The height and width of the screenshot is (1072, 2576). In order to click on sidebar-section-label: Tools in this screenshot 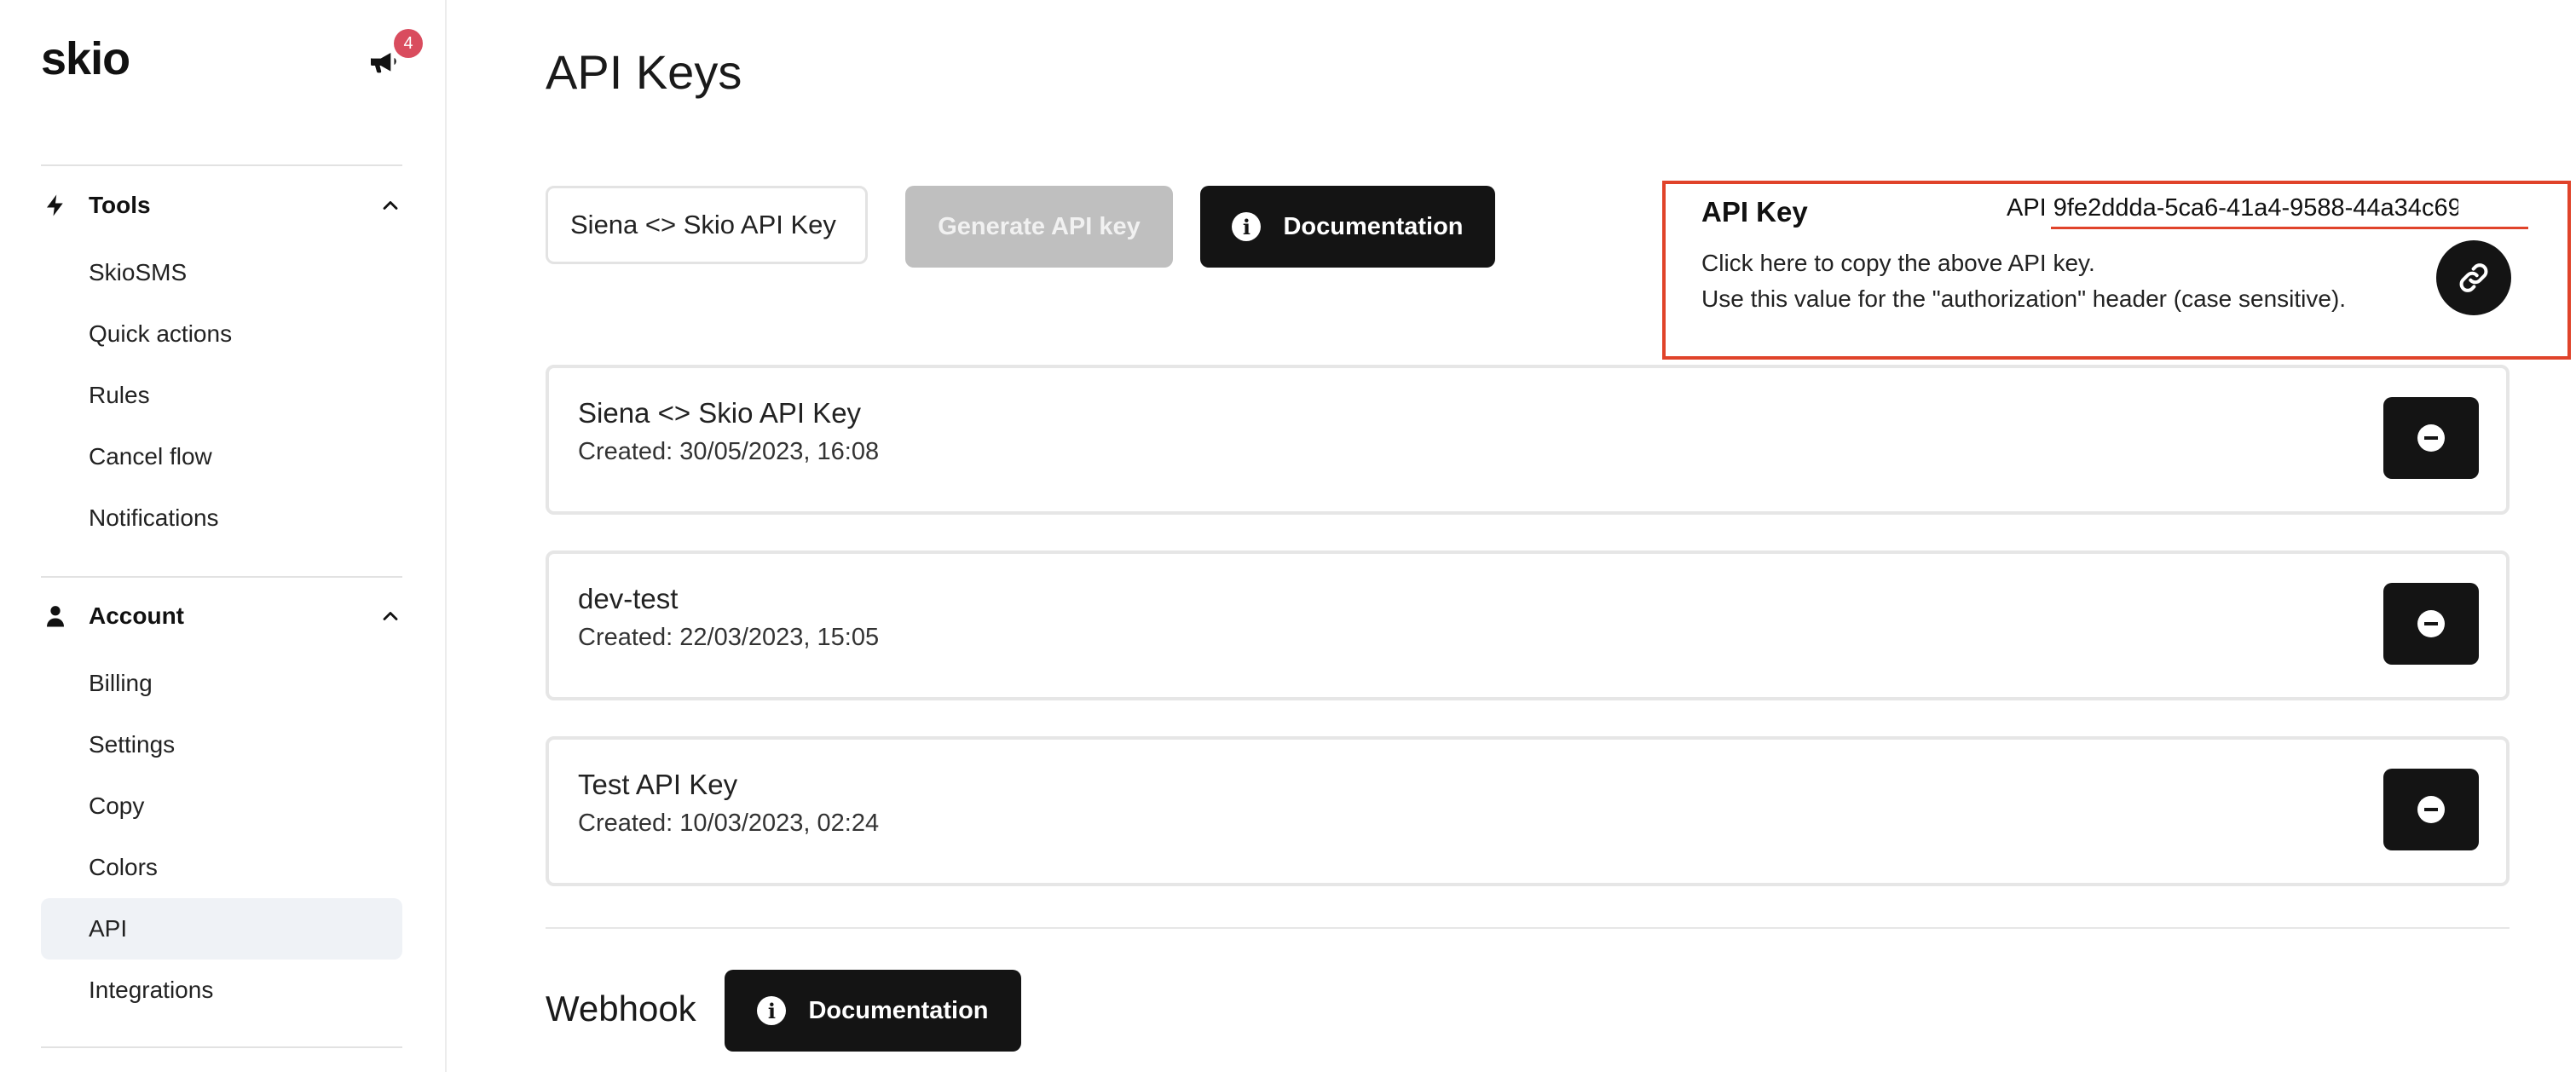, I will do `click(120, 205)`.